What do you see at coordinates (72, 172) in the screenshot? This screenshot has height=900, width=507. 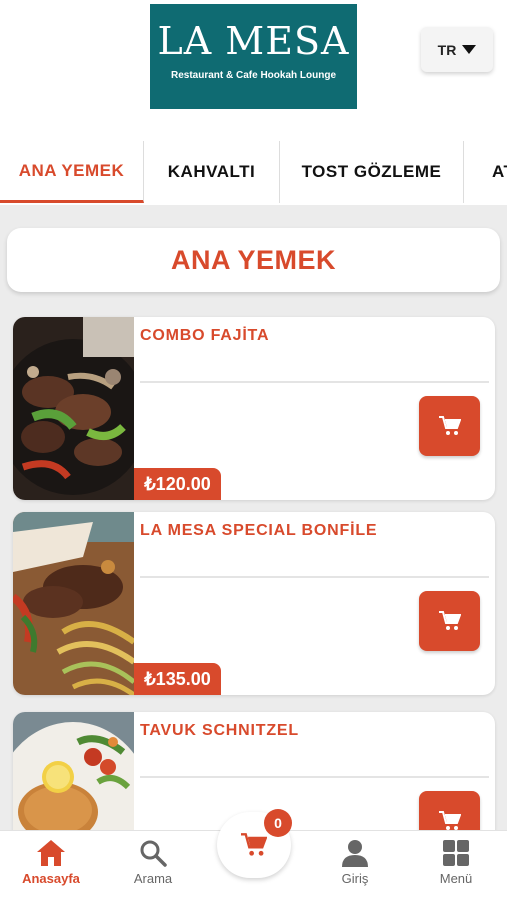 I see `tab-ana-yemek: ANA YEMEK` at bounding box center [72, 172].